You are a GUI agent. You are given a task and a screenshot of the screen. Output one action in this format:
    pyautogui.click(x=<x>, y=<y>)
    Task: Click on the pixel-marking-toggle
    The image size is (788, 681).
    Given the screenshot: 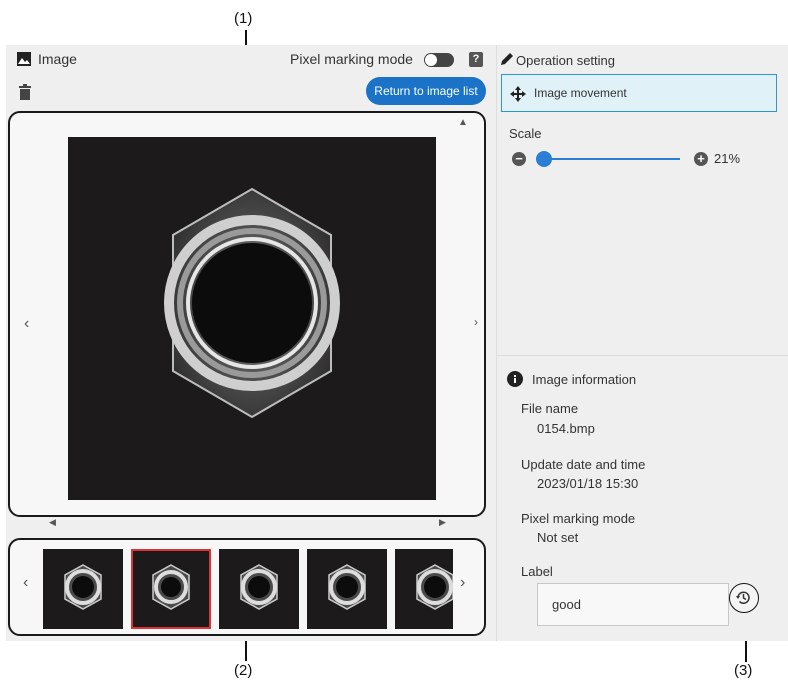 What is the action you would take?
    pyautogui.click(x=439, y=60)
    